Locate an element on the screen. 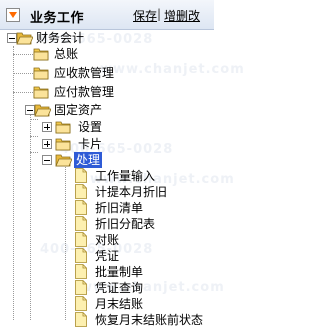  tree-node-label: 应收款管理 is located at coordinates (84, 73).